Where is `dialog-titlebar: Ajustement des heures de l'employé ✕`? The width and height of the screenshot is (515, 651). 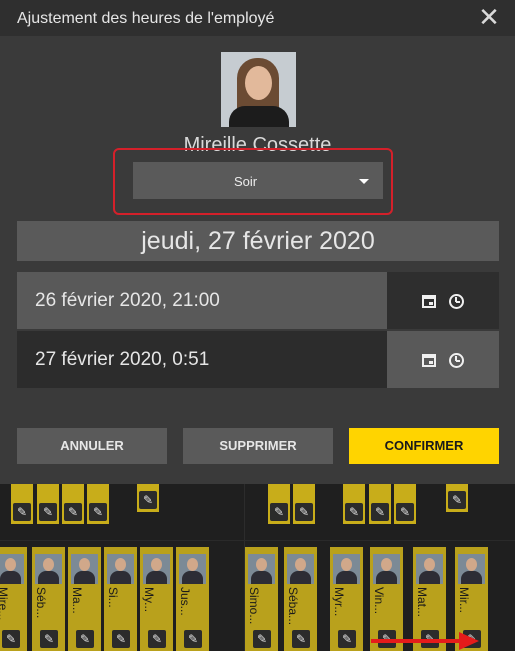
dialog-titlebar: Ajustement des heures de l'employé ✕ is located at coordinates (257, 18).